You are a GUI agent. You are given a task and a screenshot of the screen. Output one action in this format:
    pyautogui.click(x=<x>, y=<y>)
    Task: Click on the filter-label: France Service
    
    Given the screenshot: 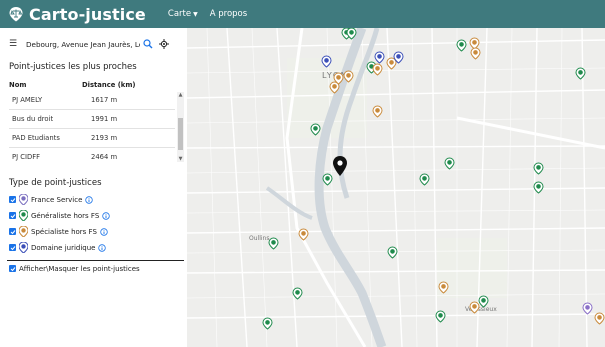 What is the action you would take?
    pyautogui.click(x=57, y=199)
    